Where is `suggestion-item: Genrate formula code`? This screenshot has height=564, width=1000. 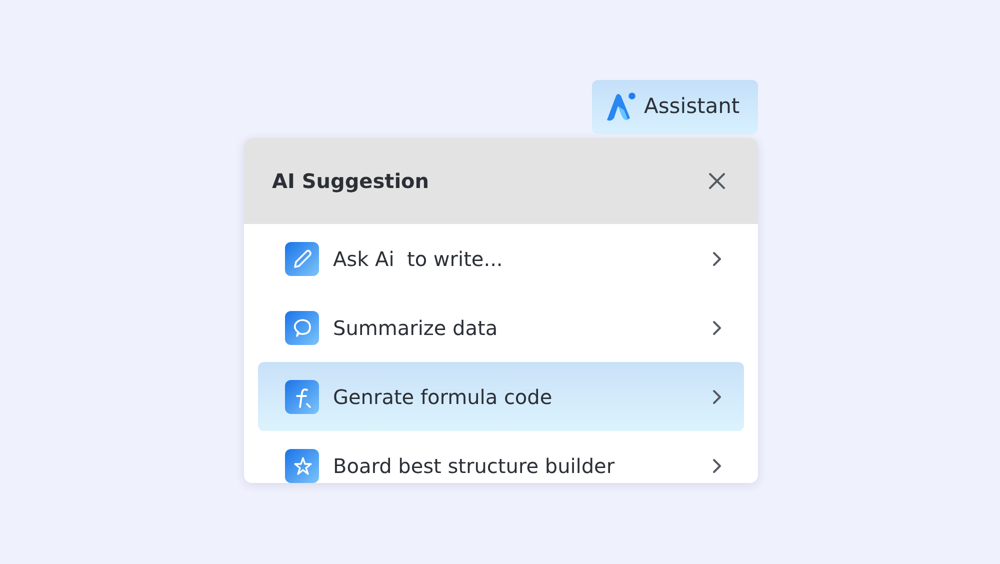 suggestion-item: Genrate formula code is located at coordinates (501, 396).